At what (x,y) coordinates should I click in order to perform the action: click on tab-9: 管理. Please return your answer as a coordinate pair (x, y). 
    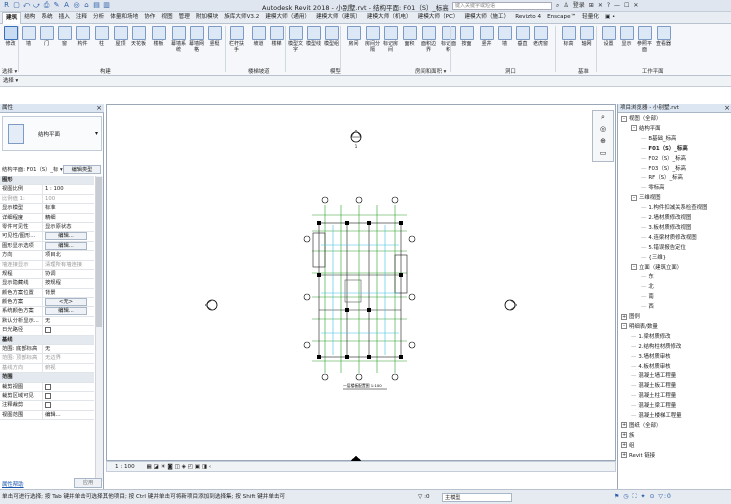
    Looking at the image, I should click on (184, 17).